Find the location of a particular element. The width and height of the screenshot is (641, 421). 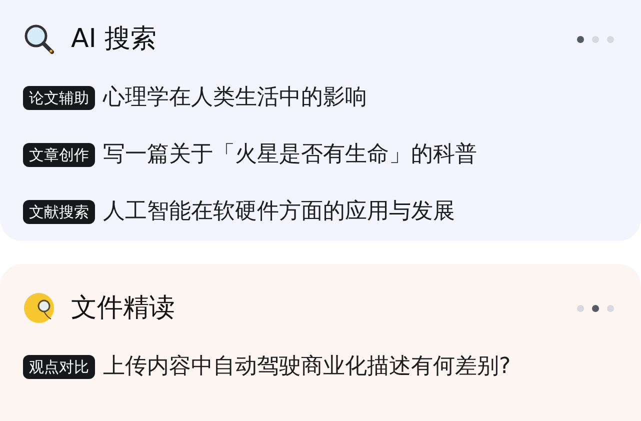

suggested-prompt: 上传内容中自动驾驶商业化描述有何差别? is located at coordinates (307, 367).